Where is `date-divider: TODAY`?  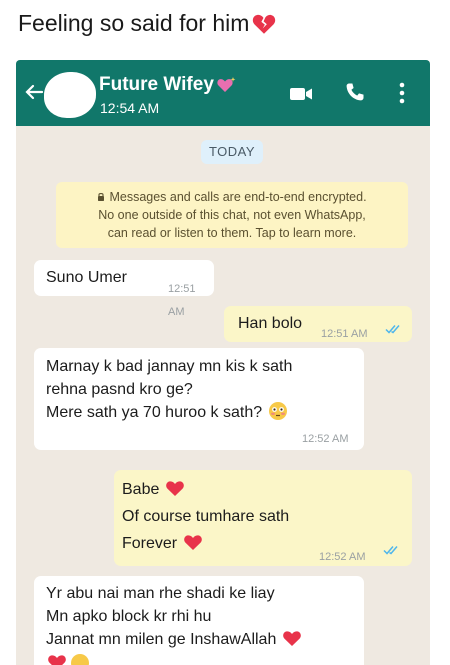
date-divider: TODAY is located at coordinates (232, 152).